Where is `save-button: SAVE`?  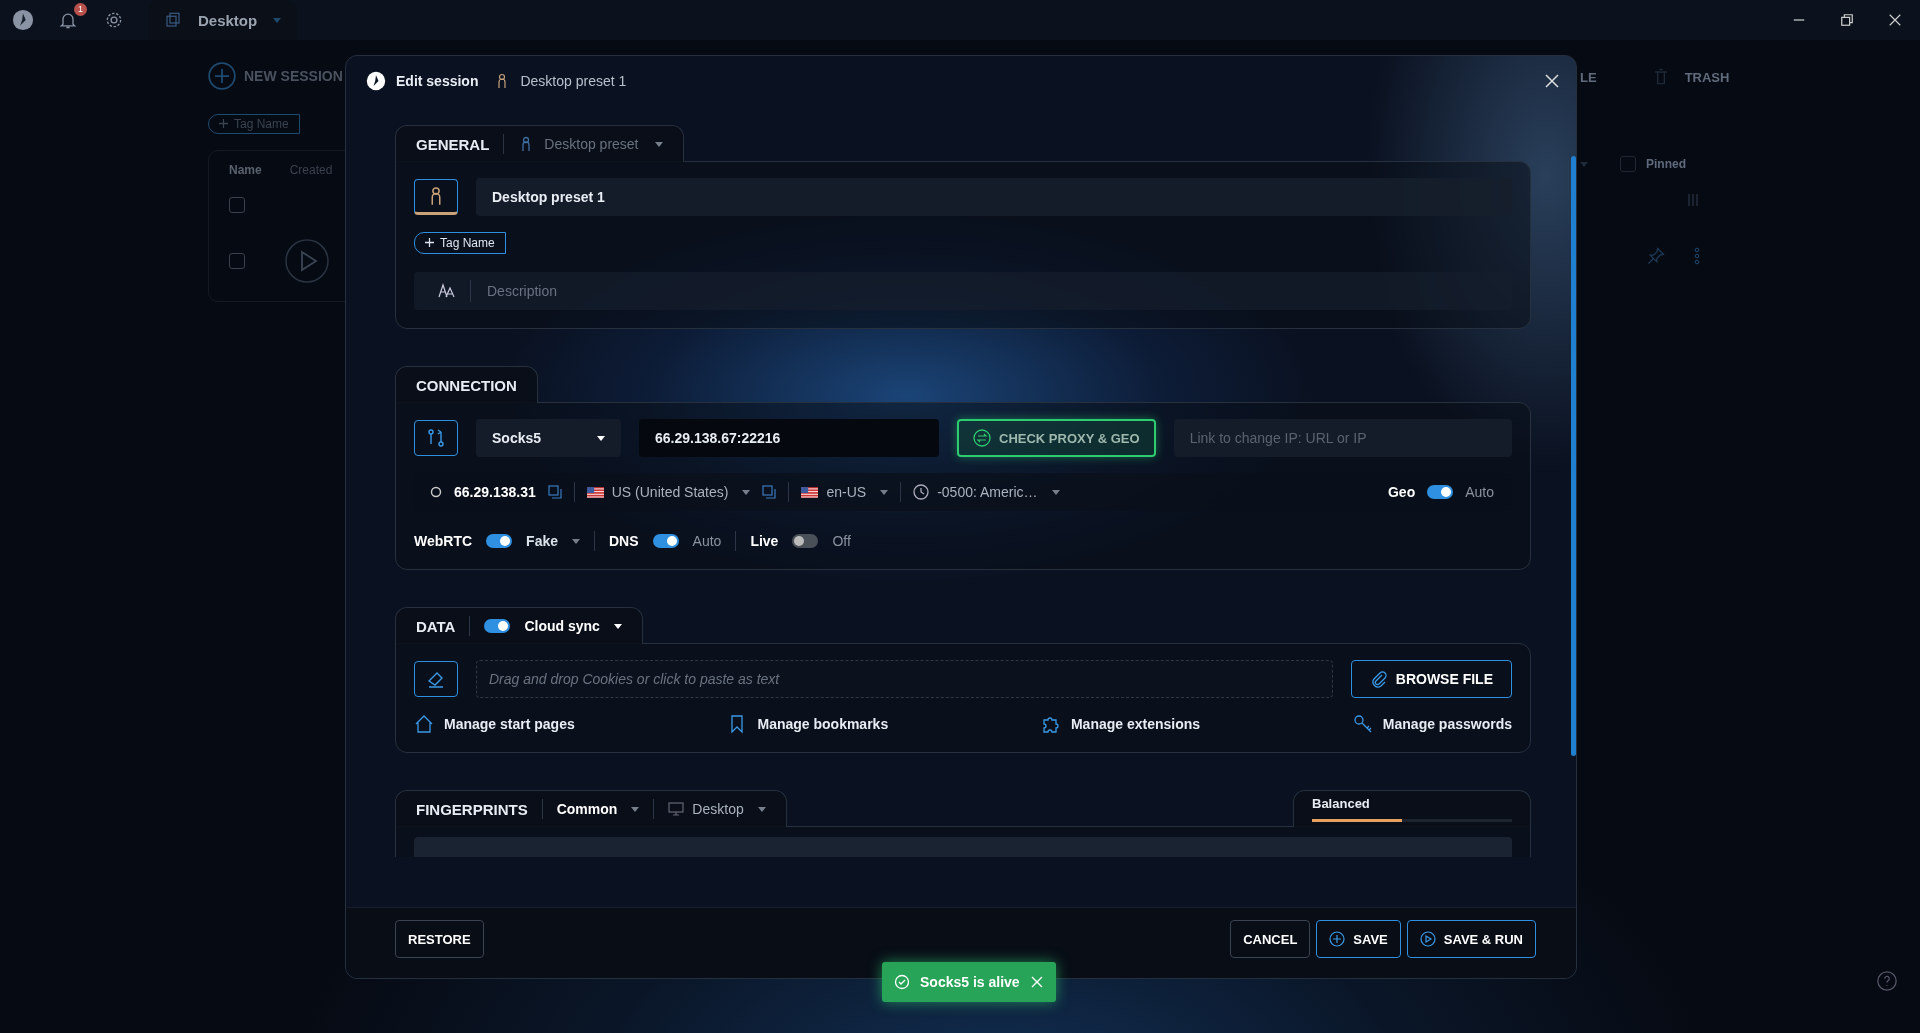
save-button: SAVE is located at coordinates (1358, 939).